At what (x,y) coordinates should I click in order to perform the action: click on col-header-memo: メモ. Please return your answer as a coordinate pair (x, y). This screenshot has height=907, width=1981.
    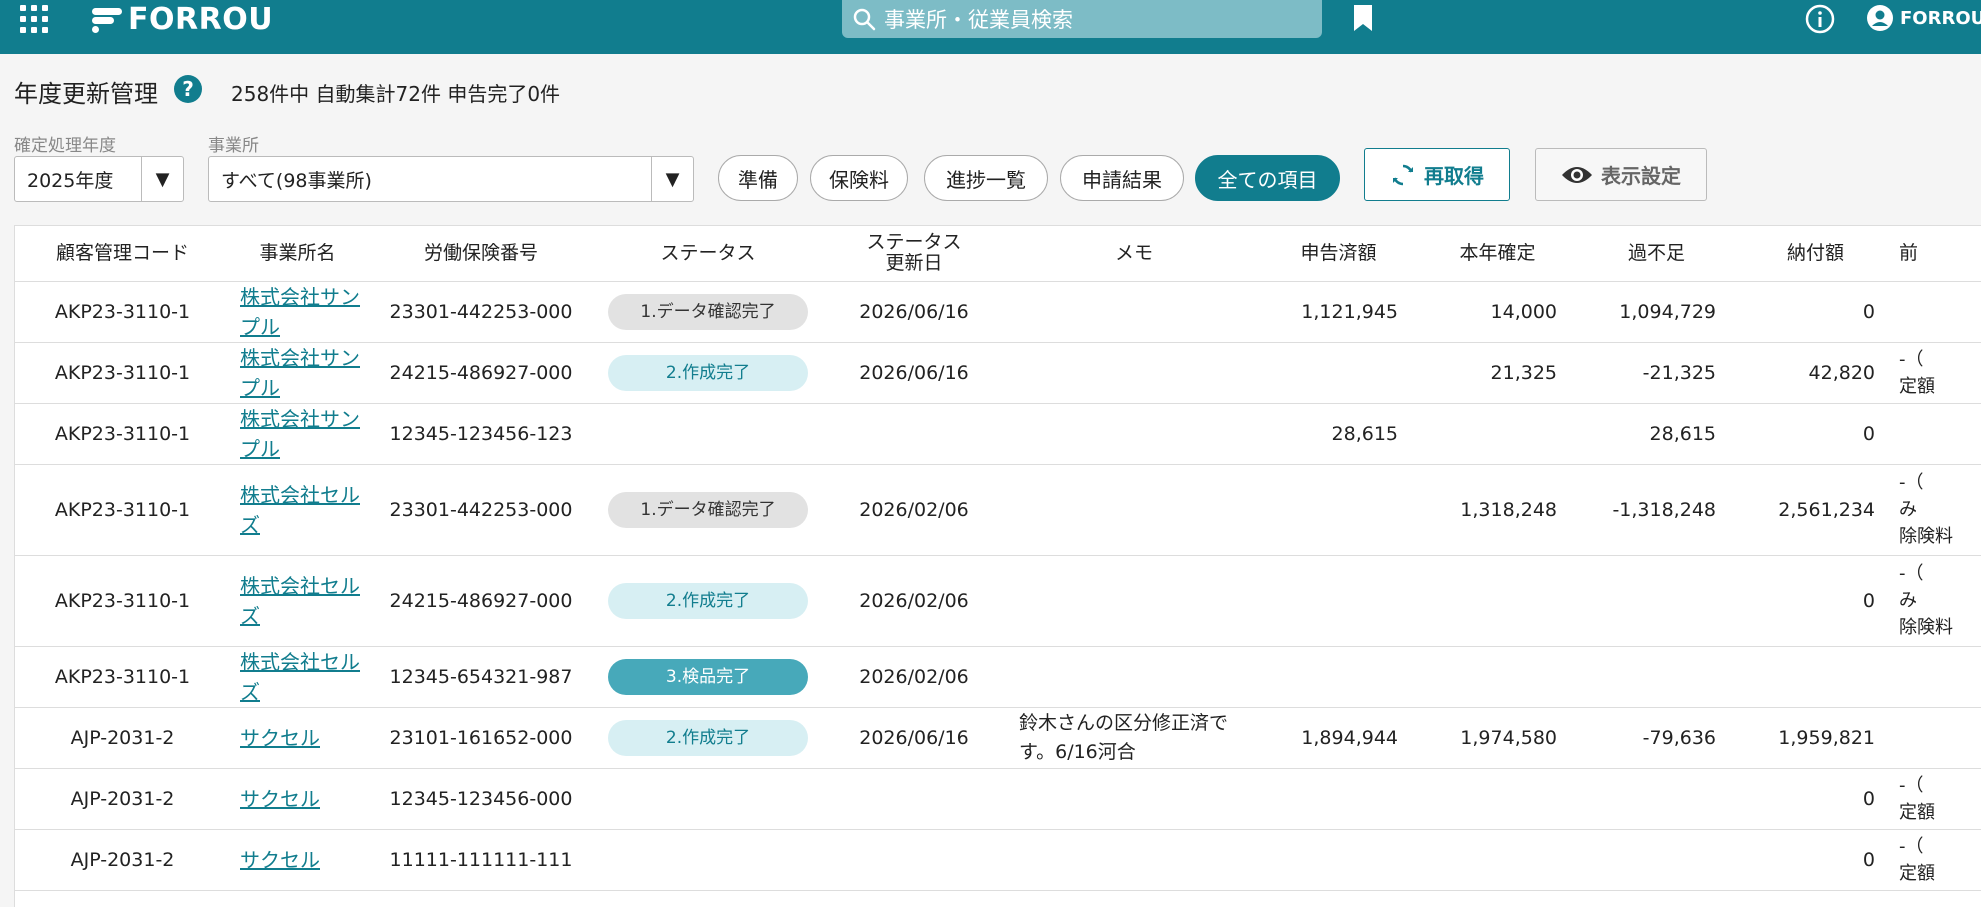
    Looking at the image, I should click on (1134, 254).